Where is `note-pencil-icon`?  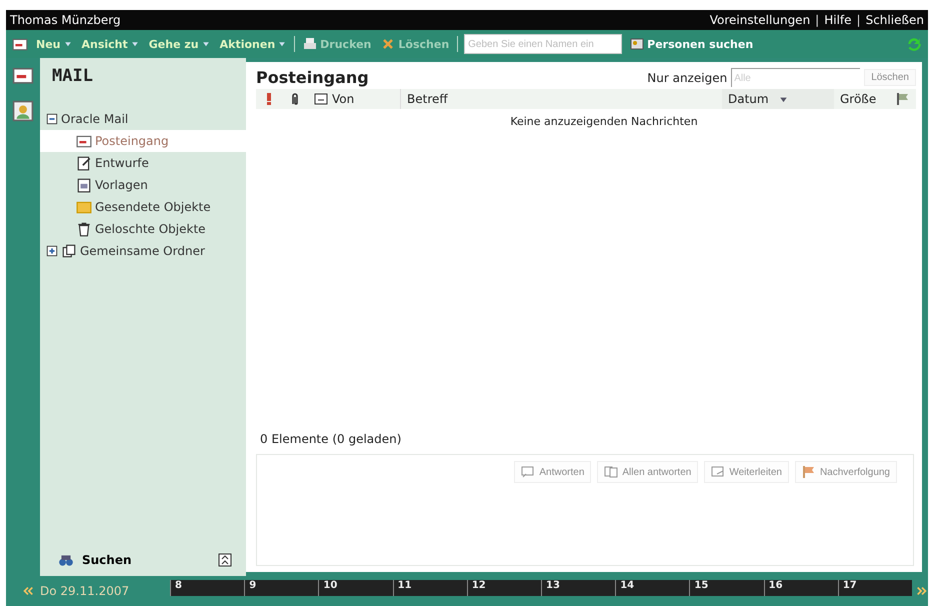
note-pencil-icon is located at coordinates (84, 163).